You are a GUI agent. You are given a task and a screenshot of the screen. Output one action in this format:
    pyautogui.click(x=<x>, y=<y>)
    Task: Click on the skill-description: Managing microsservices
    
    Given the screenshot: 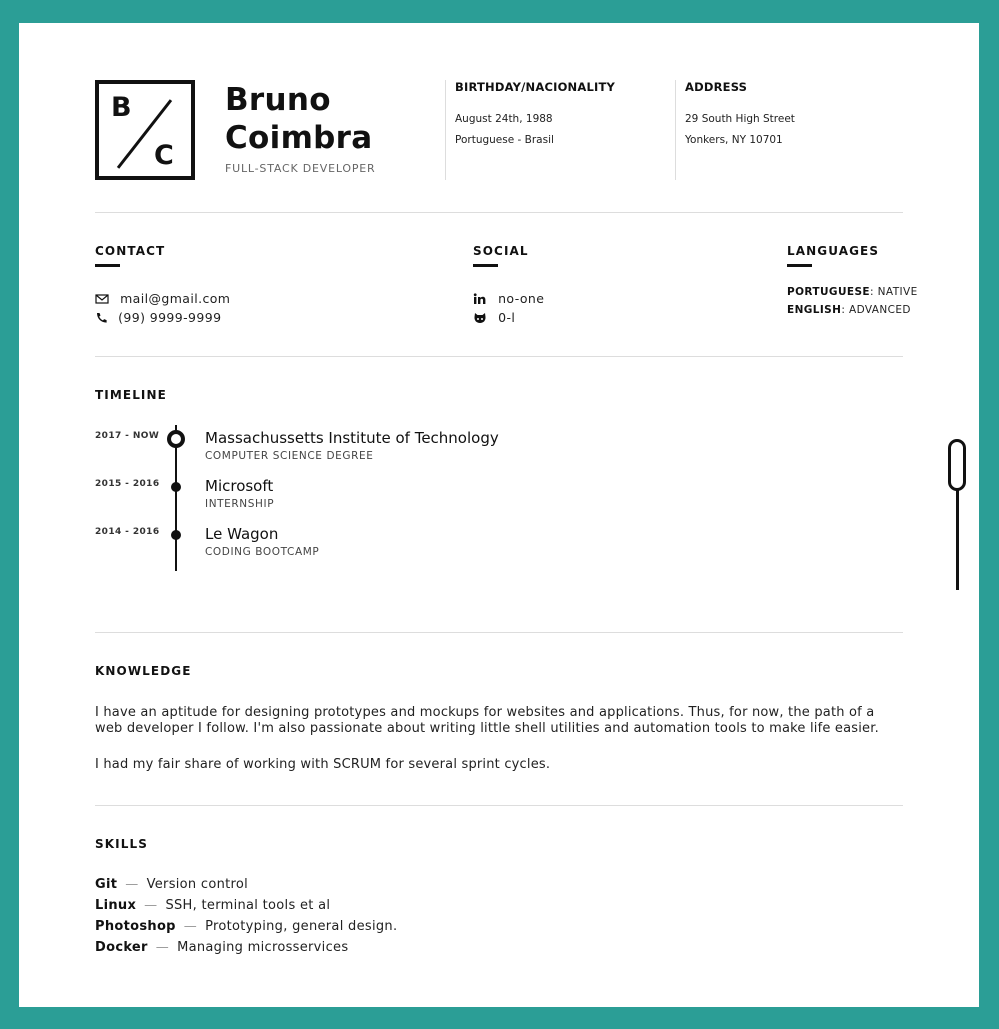 What is the action you would take?
    pyautogui.click(x=263, y=947)
    